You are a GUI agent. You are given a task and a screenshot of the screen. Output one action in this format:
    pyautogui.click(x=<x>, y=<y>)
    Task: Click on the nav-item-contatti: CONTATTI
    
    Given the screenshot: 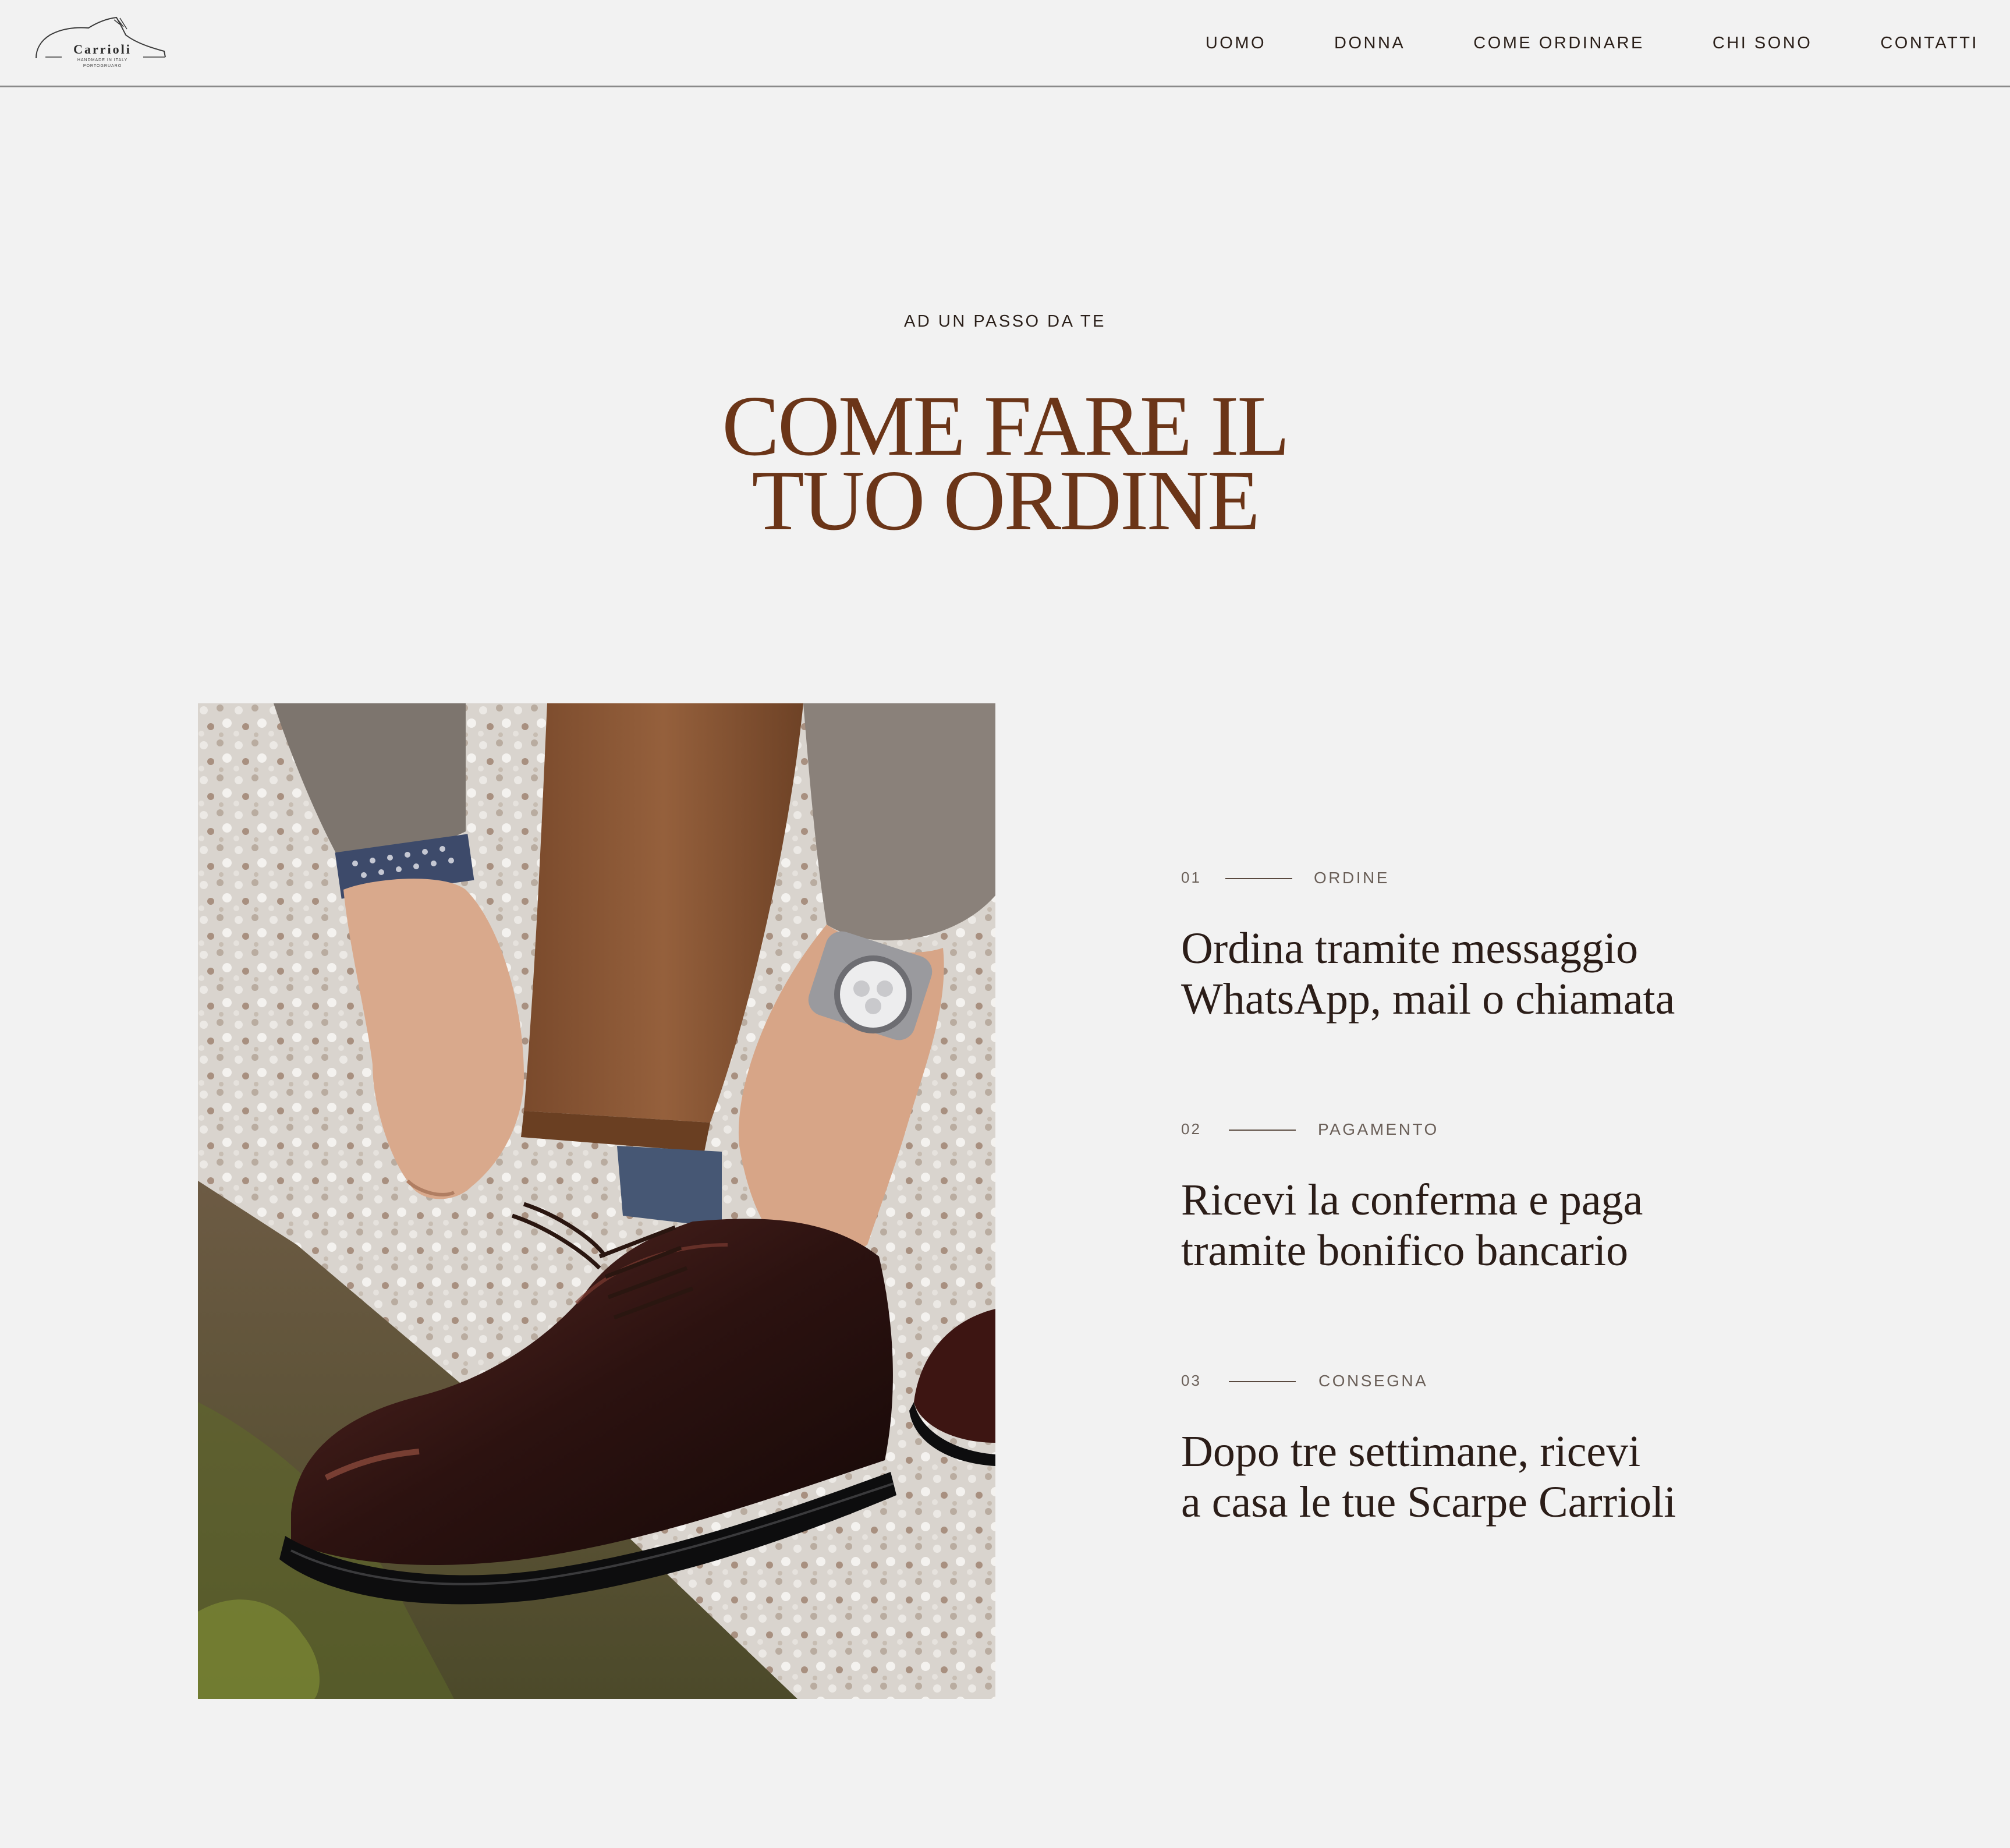 What is the action you would take?
    pyautogui.click(x=1929, y=43)
    